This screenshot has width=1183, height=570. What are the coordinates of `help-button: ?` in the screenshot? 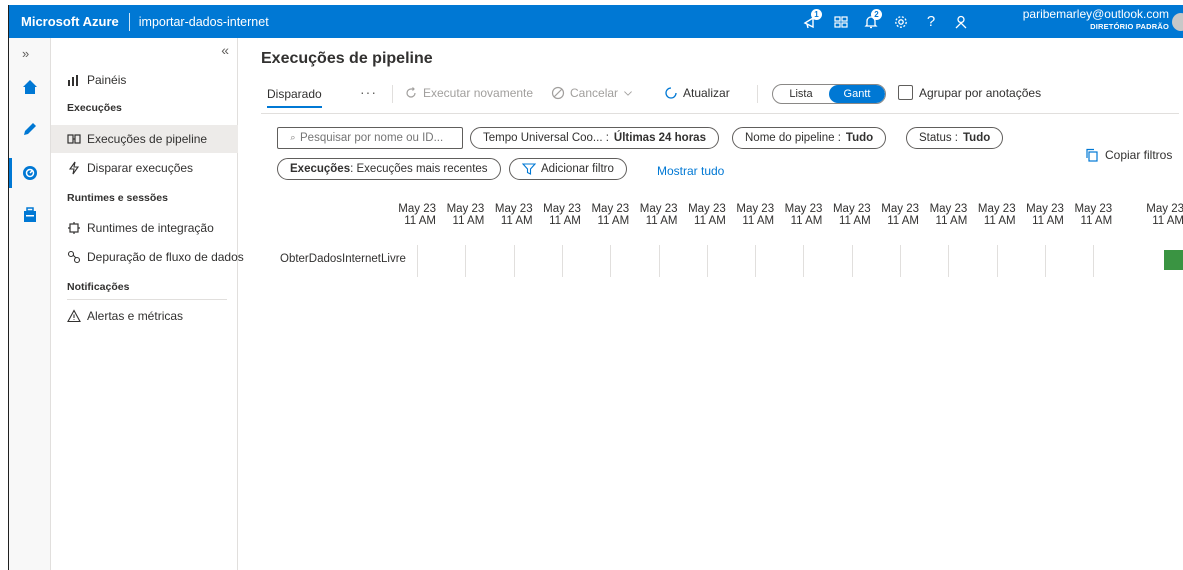 It's located at (931, 21).